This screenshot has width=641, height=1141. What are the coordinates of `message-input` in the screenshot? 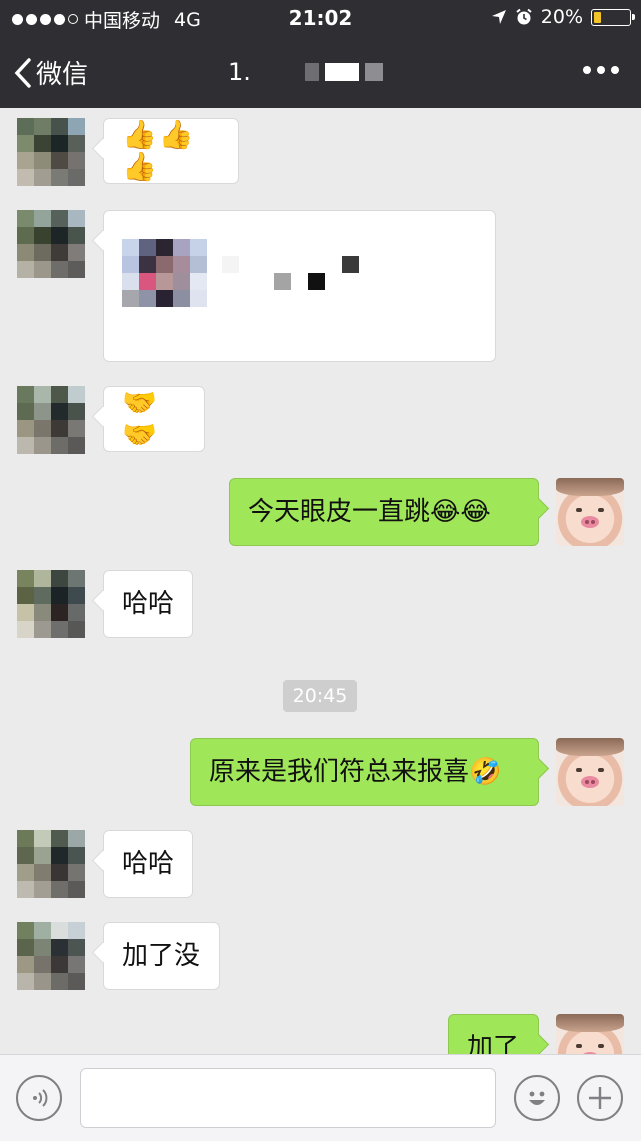 It's located at (288, 1098).